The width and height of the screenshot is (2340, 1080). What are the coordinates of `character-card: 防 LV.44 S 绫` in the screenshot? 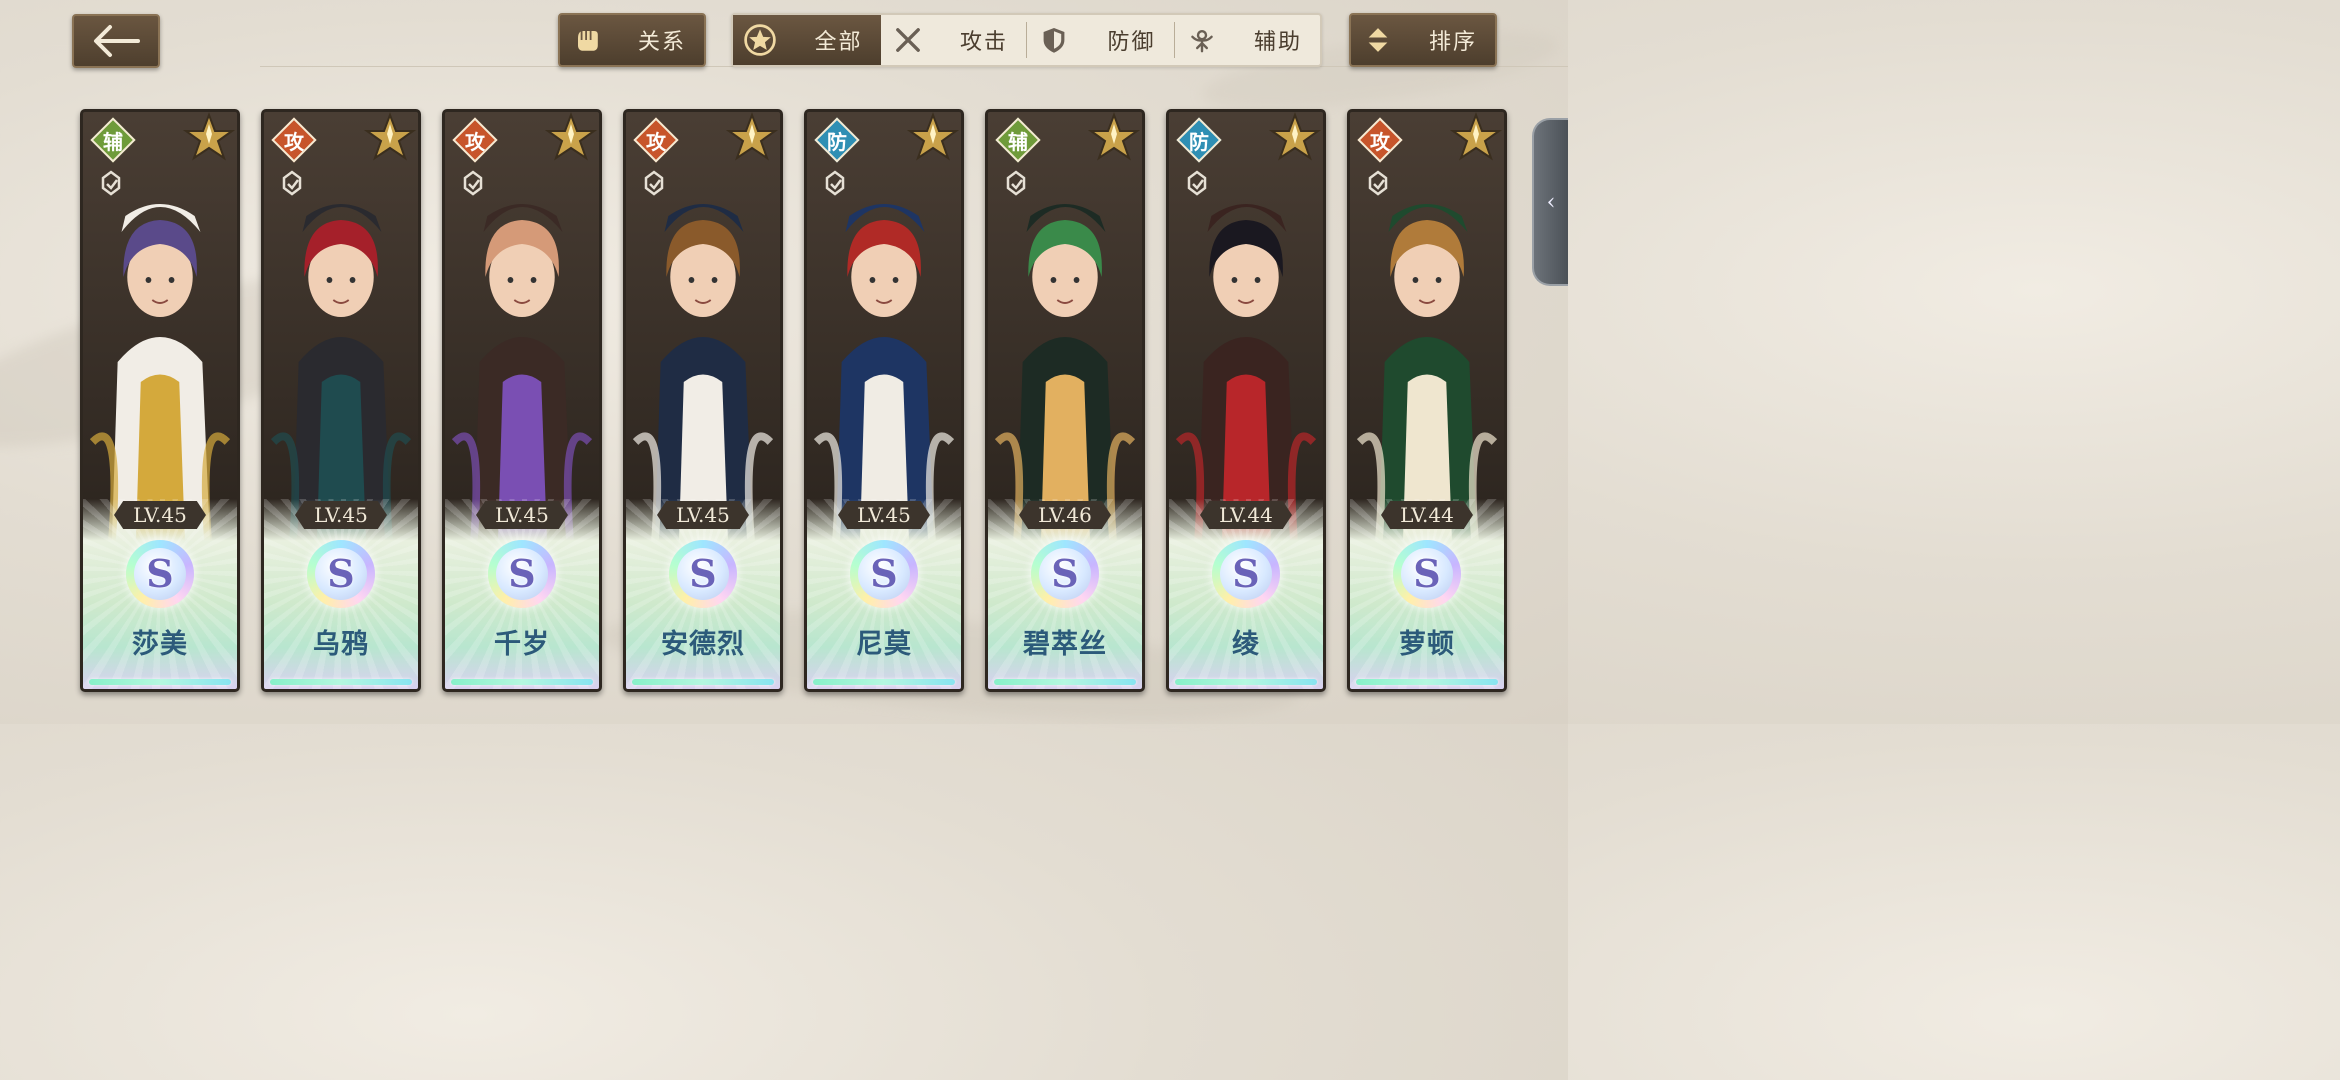 It's located at (1246, 400).